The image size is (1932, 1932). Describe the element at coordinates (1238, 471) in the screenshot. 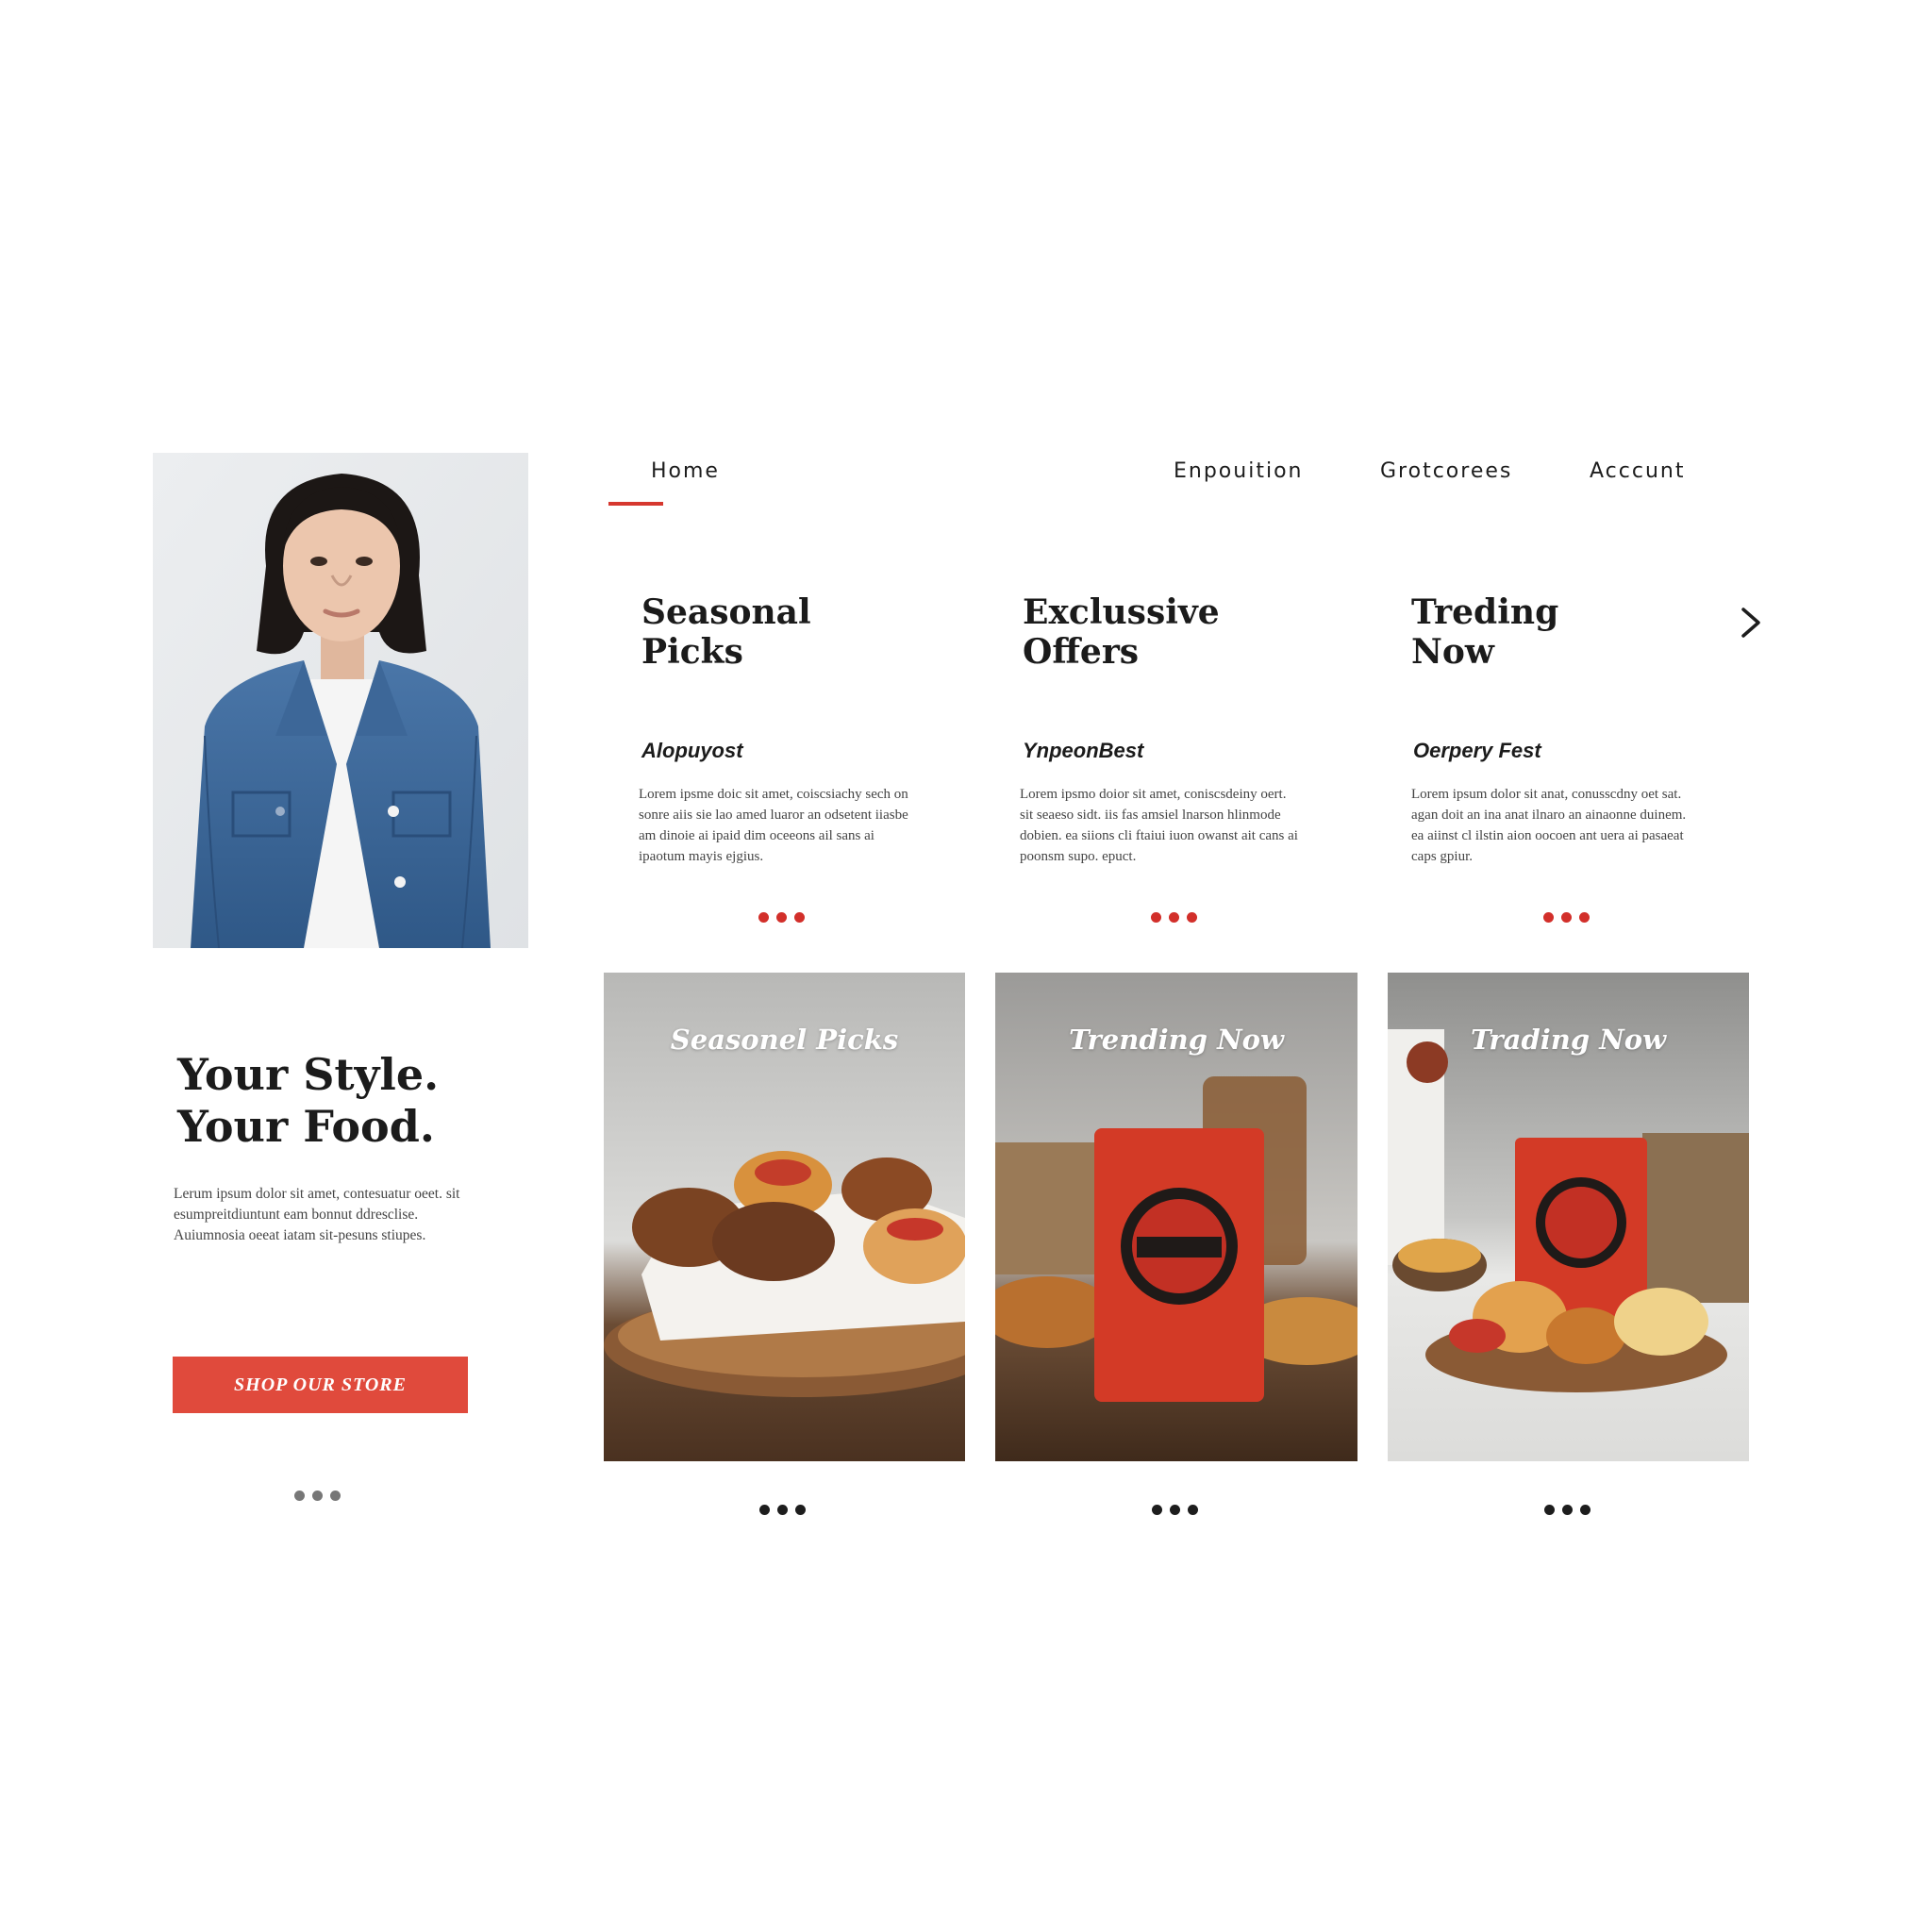

I see `nav-enpouition: Enpouition` at that location.